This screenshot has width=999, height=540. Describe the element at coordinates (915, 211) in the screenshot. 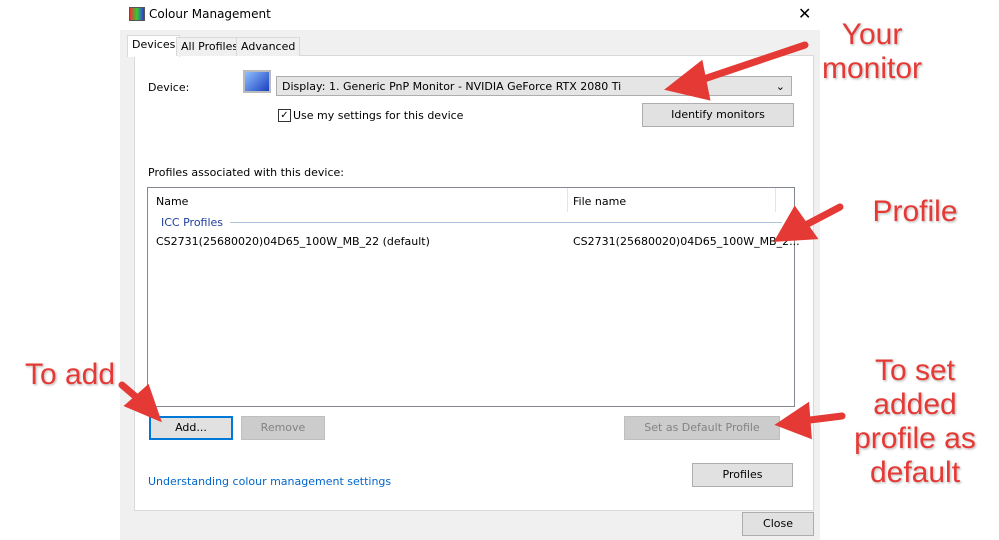

I see `annotation-profile: Profile` at that location.